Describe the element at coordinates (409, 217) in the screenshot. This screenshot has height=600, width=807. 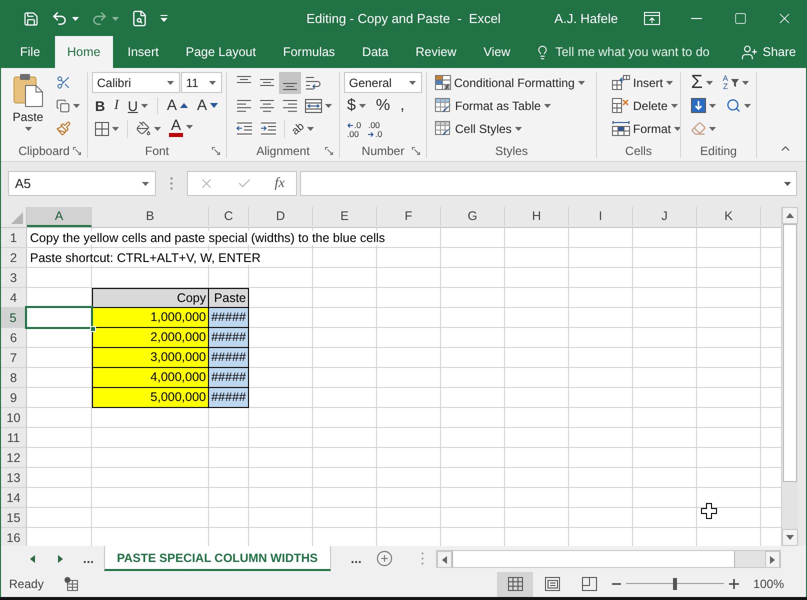
I see `column-header: F` at that location.